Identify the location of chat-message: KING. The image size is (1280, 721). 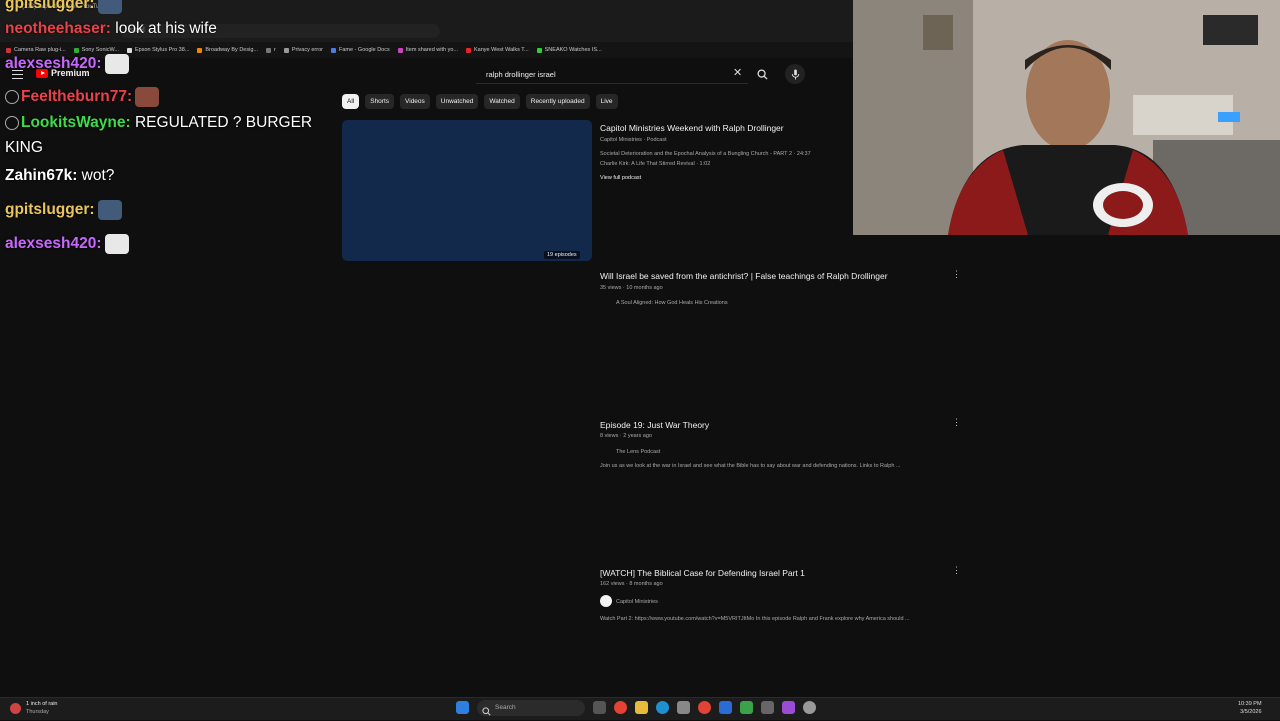
(24, 148).